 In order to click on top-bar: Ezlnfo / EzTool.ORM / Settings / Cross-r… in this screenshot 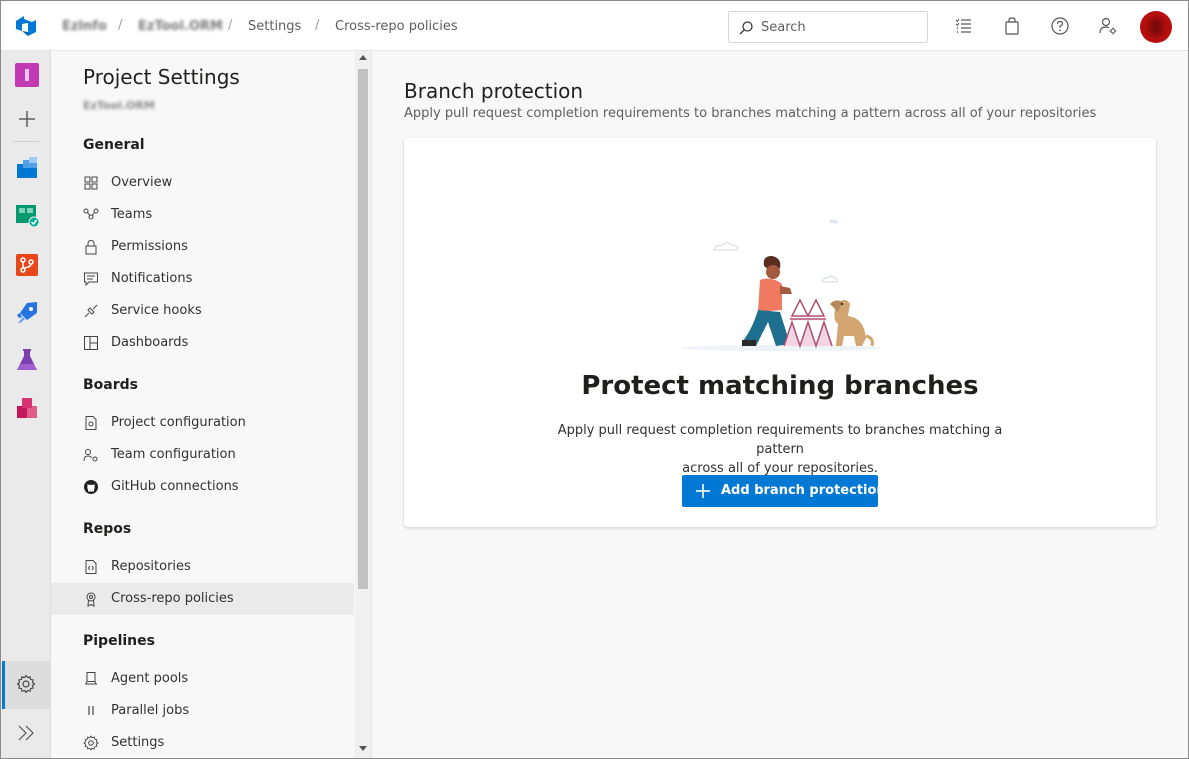, I will do `click(594, 26)`.